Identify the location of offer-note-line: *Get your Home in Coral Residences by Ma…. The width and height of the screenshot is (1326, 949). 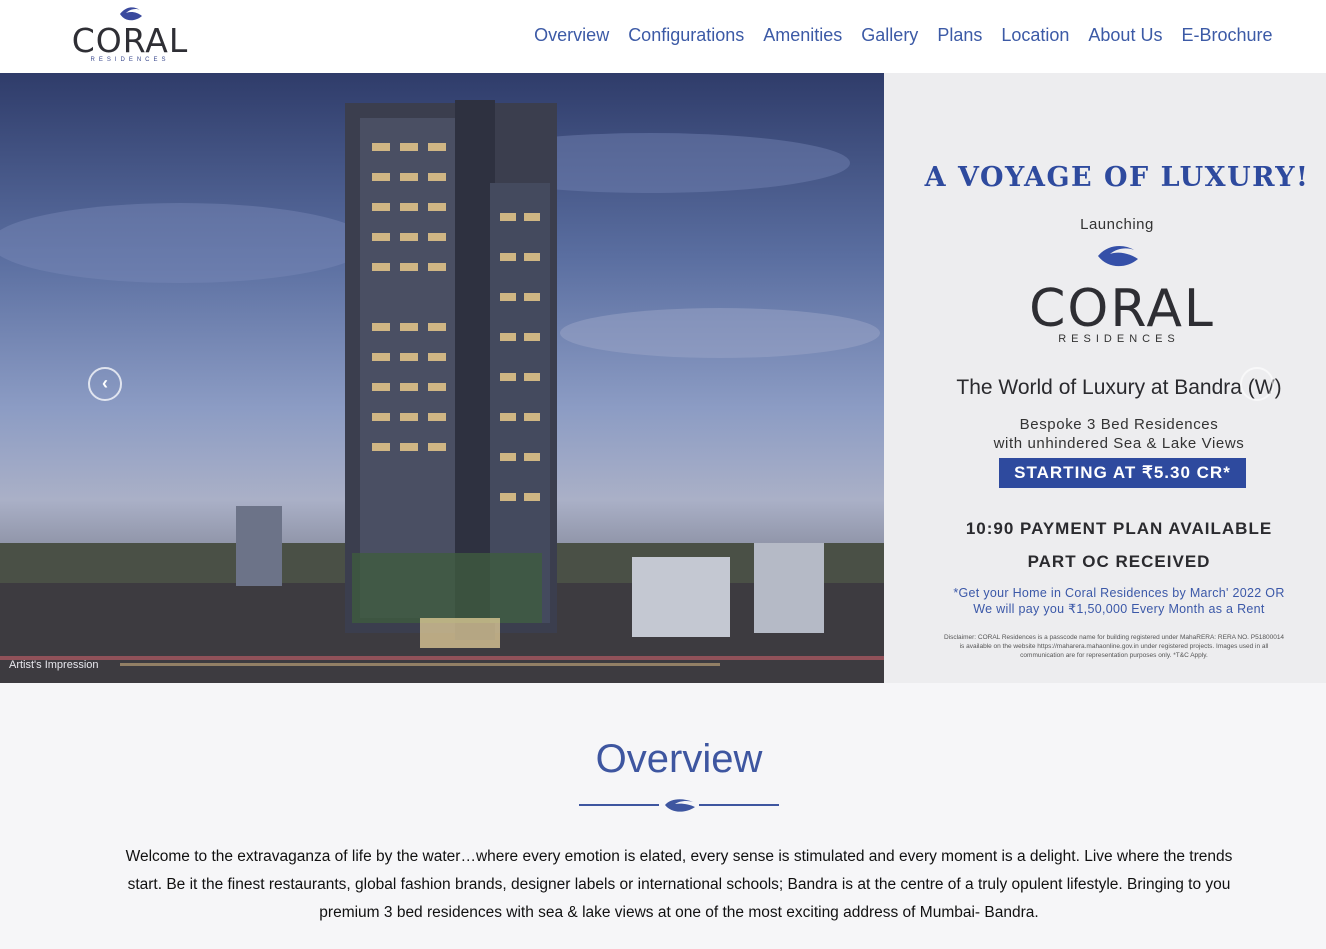
(1119, 593).